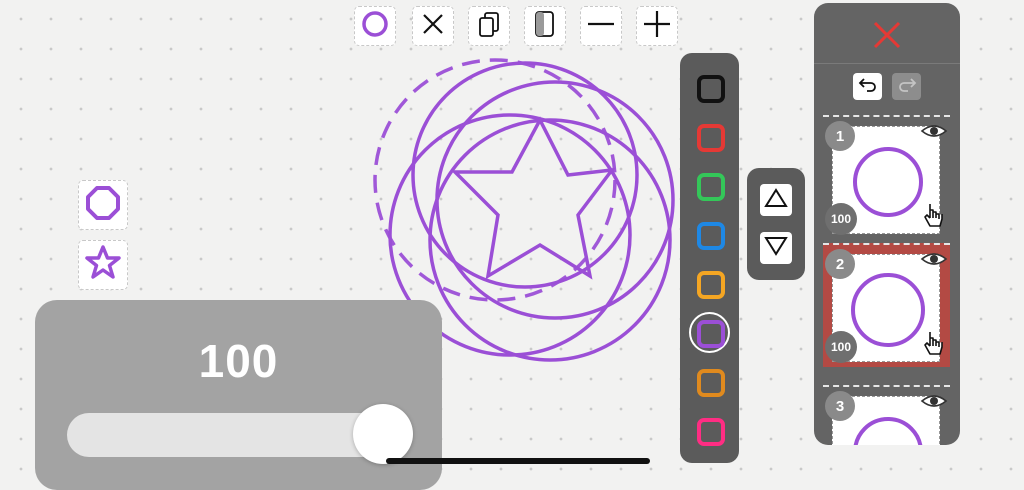 The width and height of the screenshot is (1024, 490). I want to click on layer-item: 1 100, so click(886, 177).